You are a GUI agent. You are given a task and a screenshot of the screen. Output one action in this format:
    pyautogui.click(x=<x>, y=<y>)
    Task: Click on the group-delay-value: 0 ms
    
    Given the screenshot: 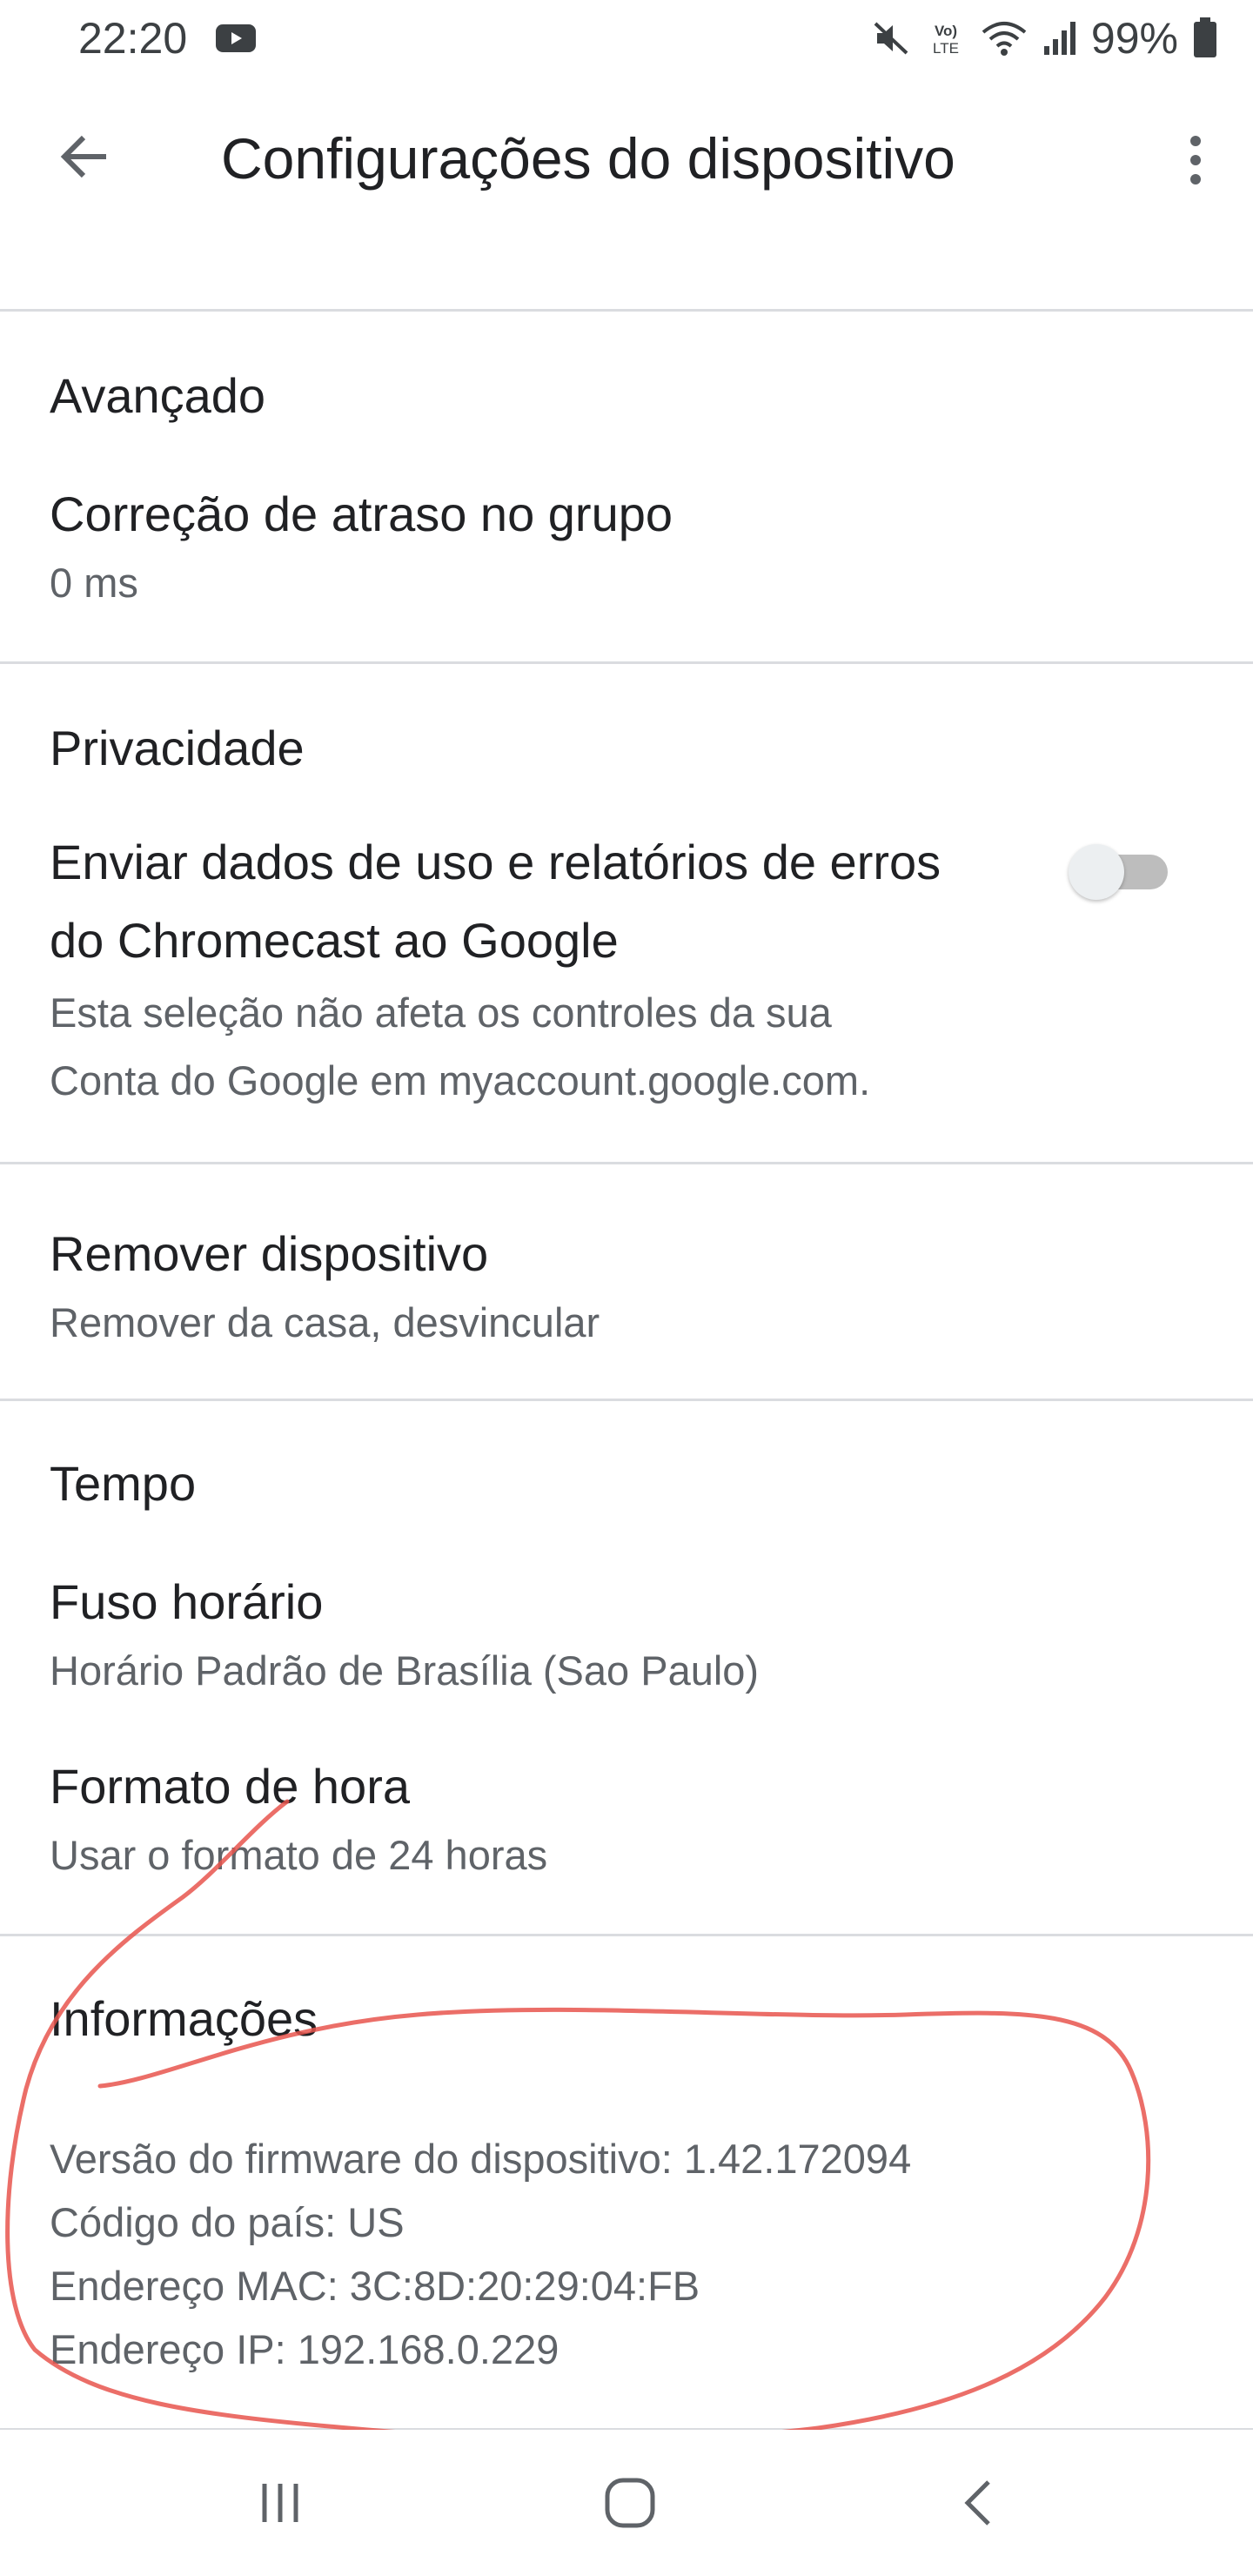 What is the action you would take?
    pyautogui.click(x=94, y=583)
    